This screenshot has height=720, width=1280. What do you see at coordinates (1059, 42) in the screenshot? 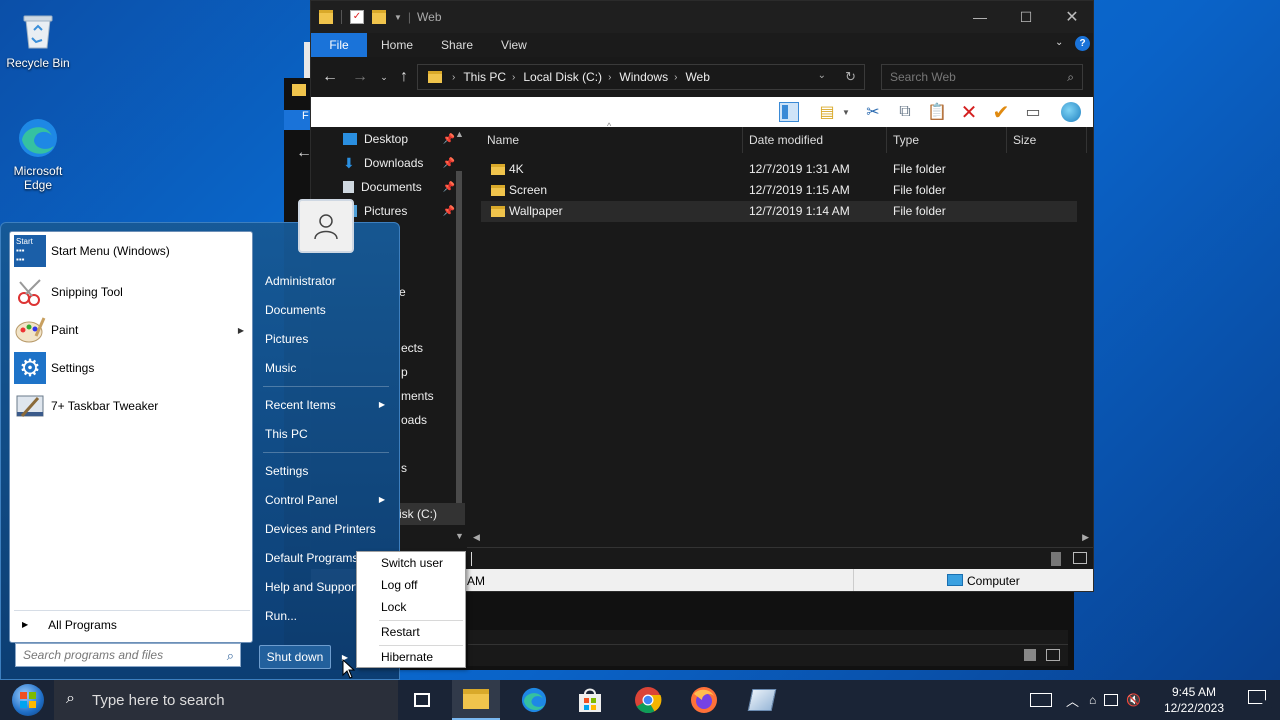
I see `expand-ribbon-icon: ⌄` at bounding box center [1059, 42].